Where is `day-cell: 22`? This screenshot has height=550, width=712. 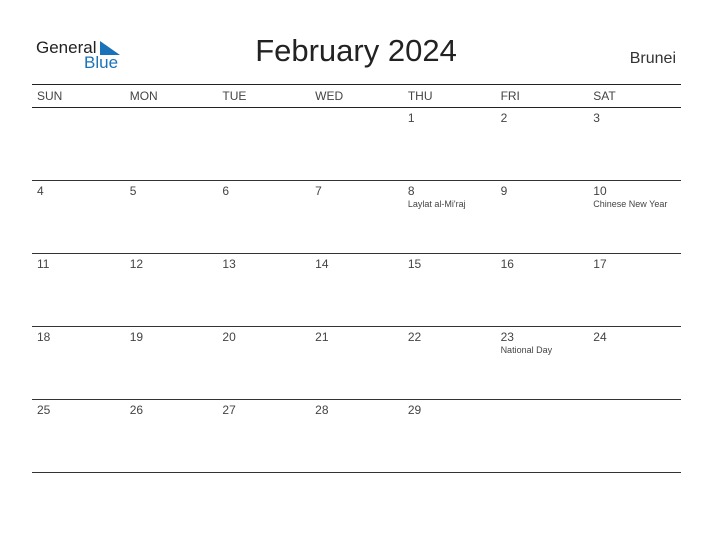
day-cell: 22 is located at coordinates (449, 363).